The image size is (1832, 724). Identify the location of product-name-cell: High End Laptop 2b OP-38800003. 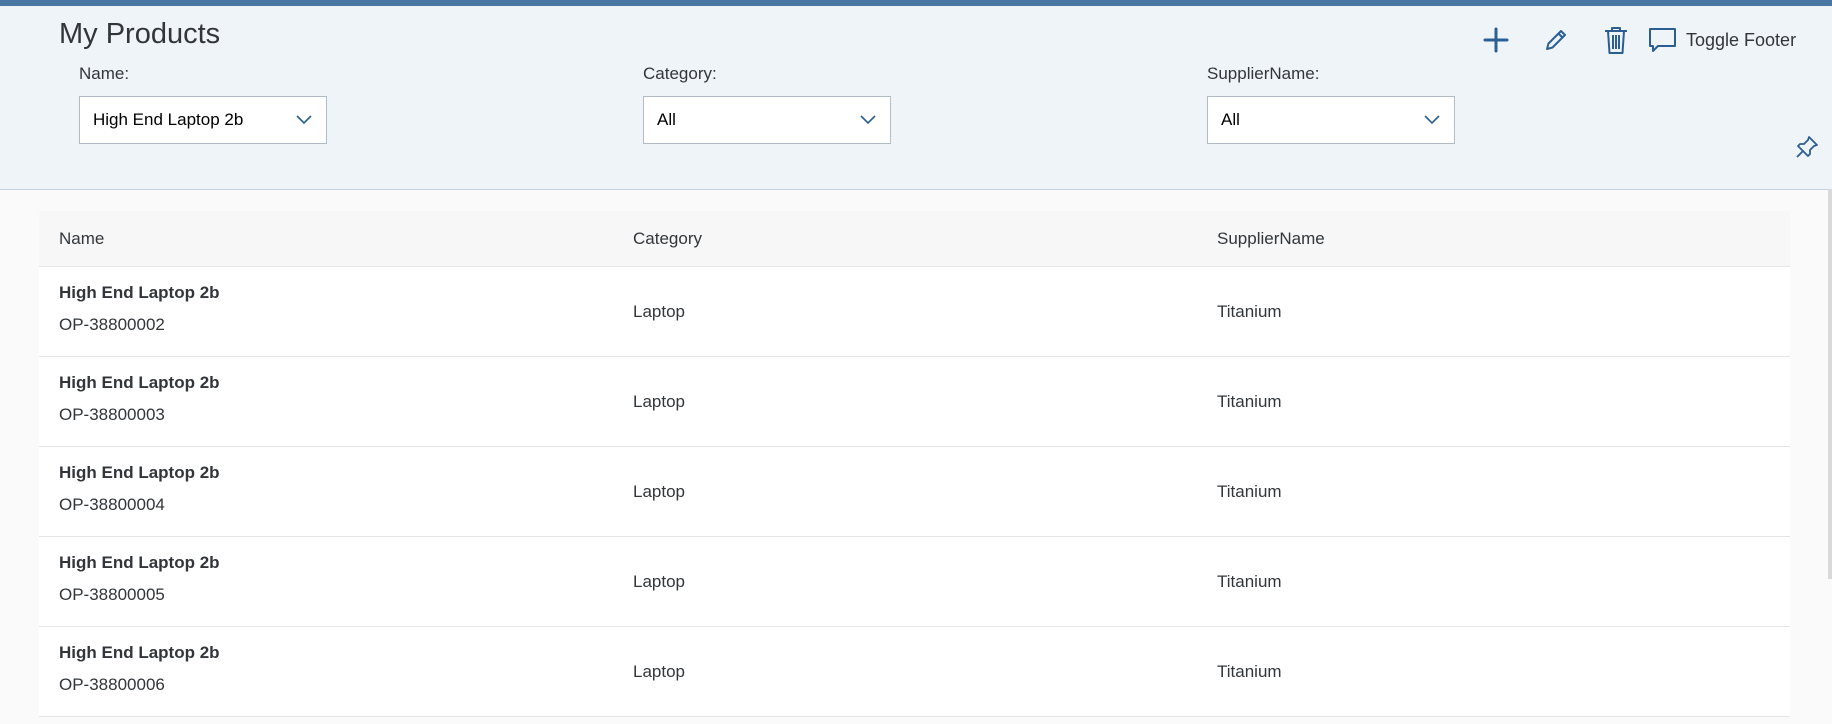
(139, 399).